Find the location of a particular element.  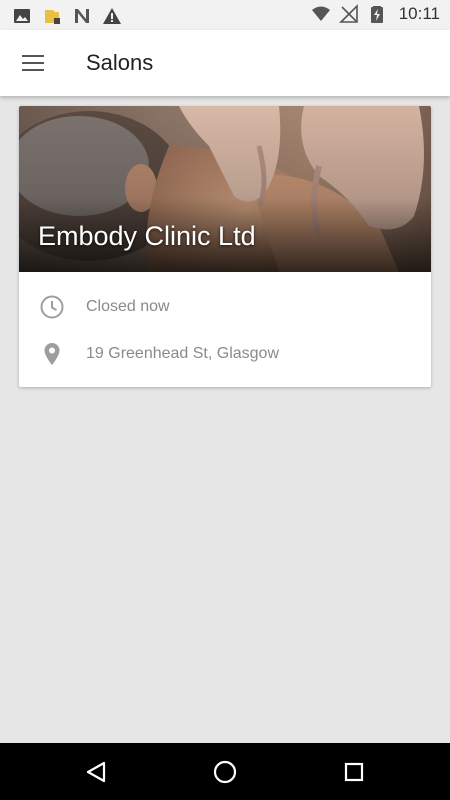

status-bar: 10:11 is located at coordinates (225, 15).